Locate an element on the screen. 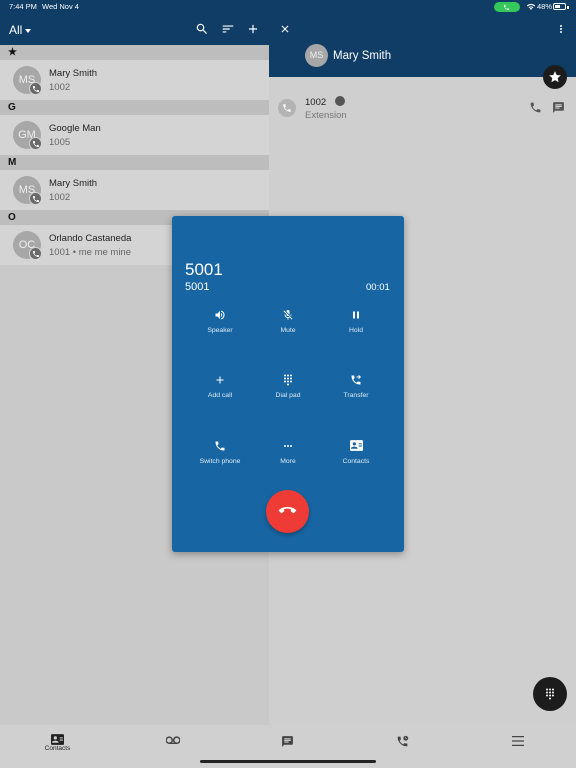 This screenshot has width=576, height=768. favorite-button is located at coordinates (555, 77).